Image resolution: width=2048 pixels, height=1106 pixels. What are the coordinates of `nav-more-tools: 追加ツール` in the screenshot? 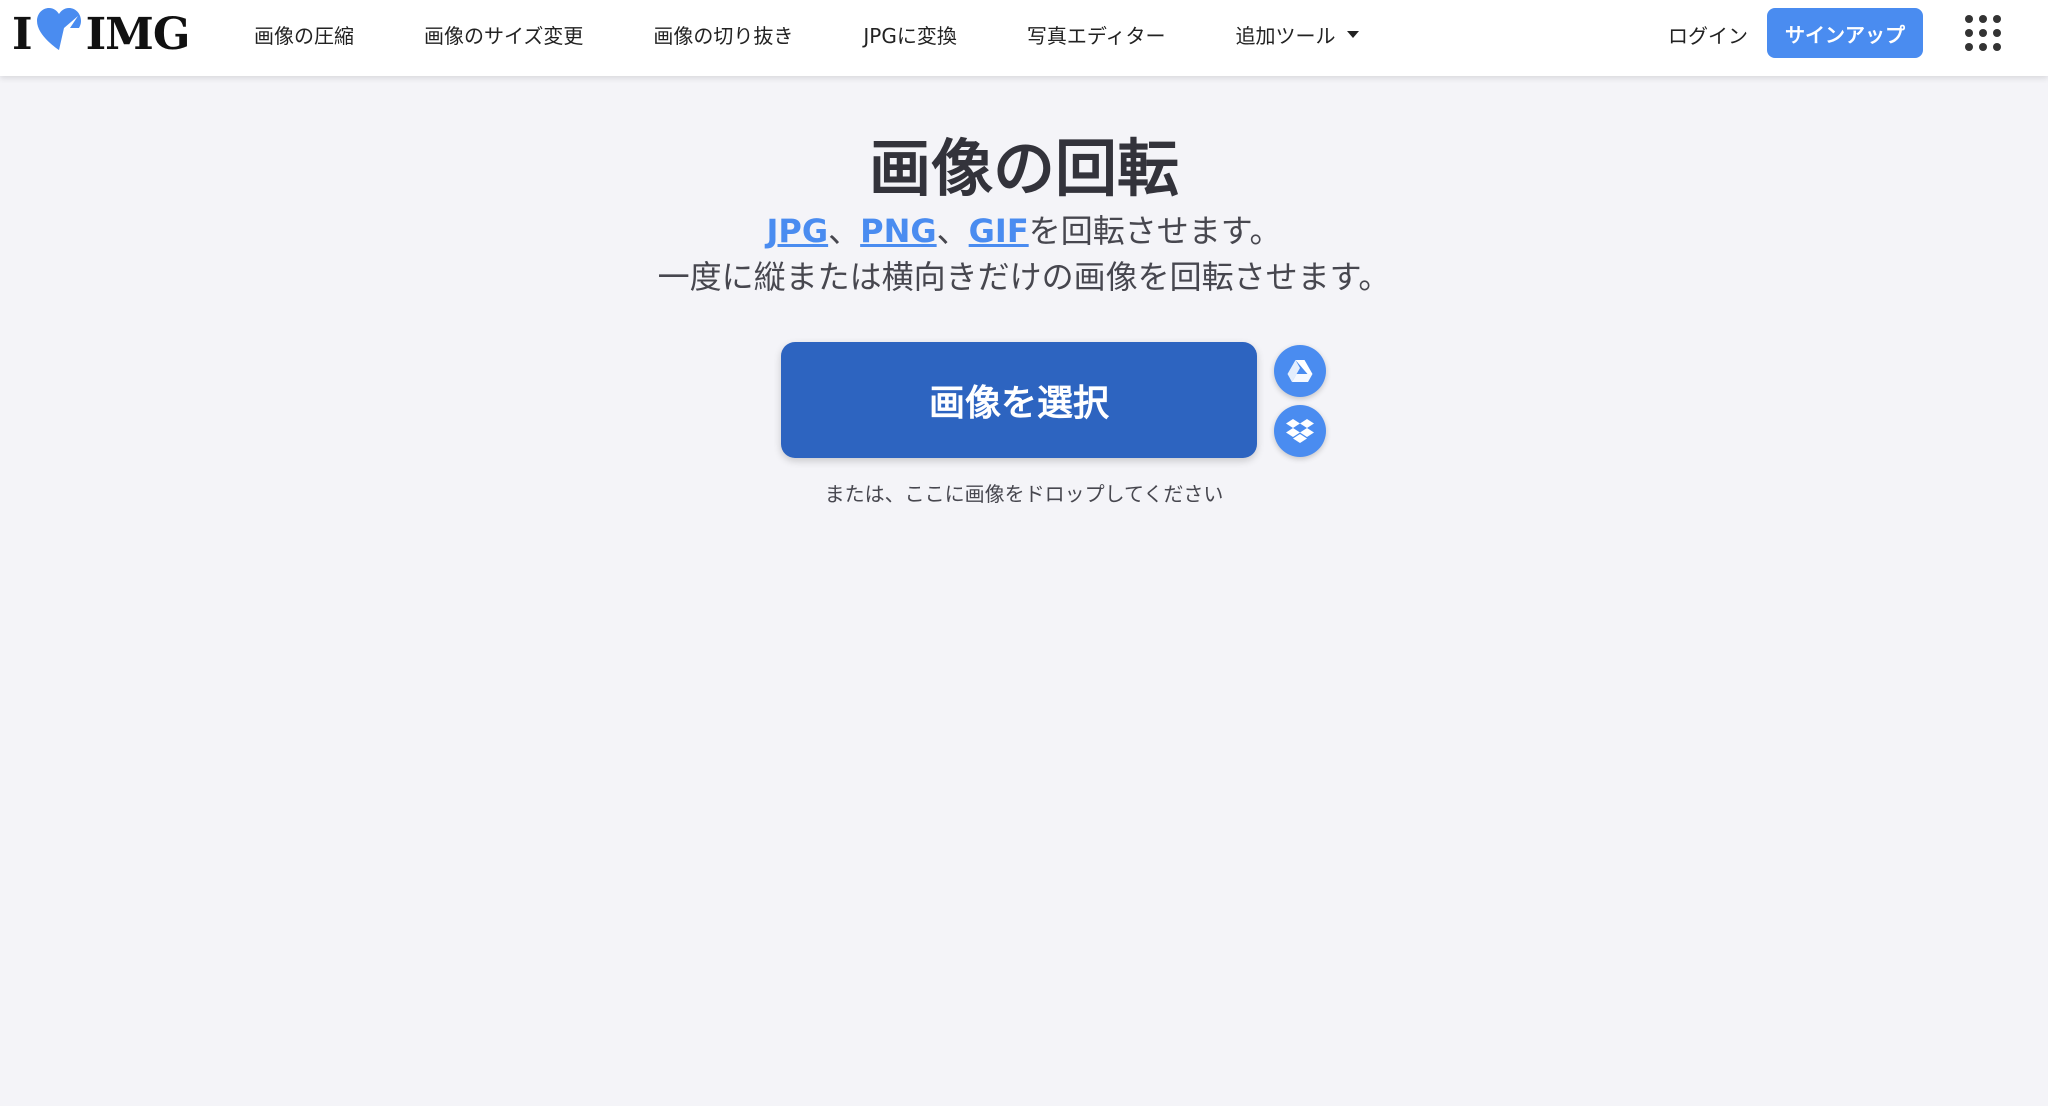 It's located at (1297, 34).